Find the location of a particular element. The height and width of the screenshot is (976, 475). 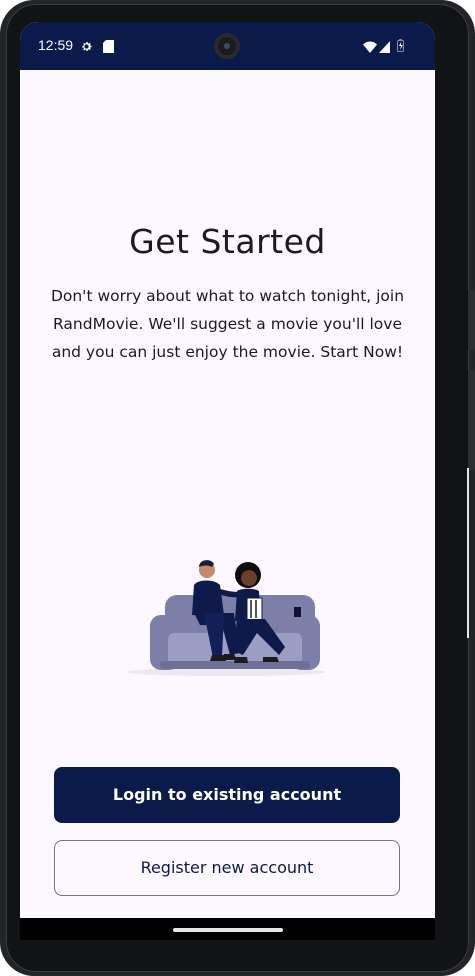

login-button: Login to existing account is located at coordinates (227, 795).